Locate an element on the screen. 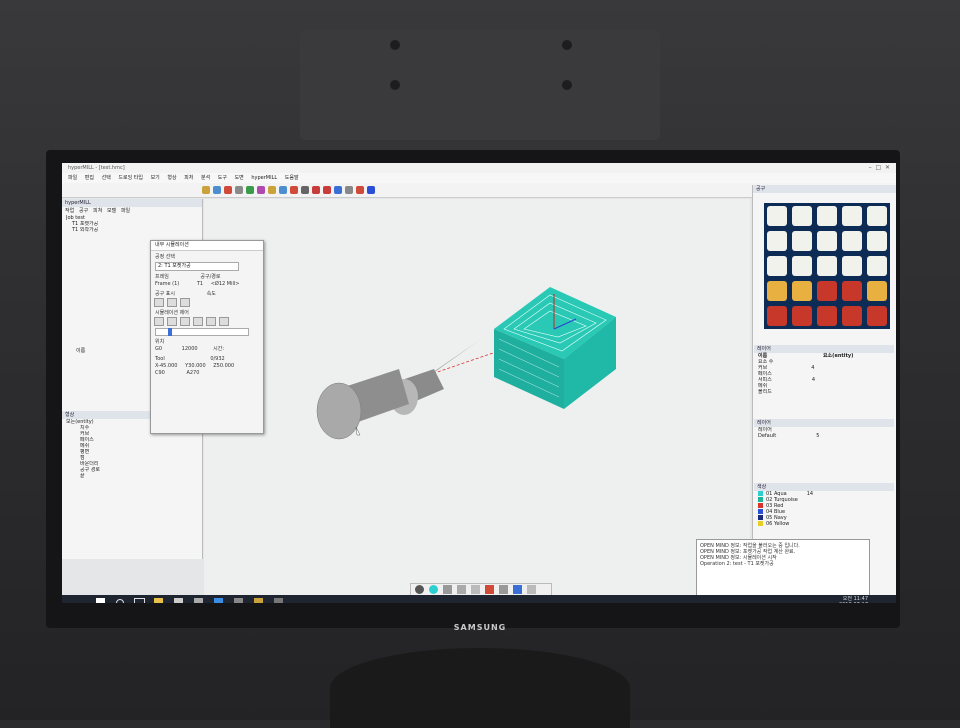  windows-start-icon is located at coordinates (100, 600).